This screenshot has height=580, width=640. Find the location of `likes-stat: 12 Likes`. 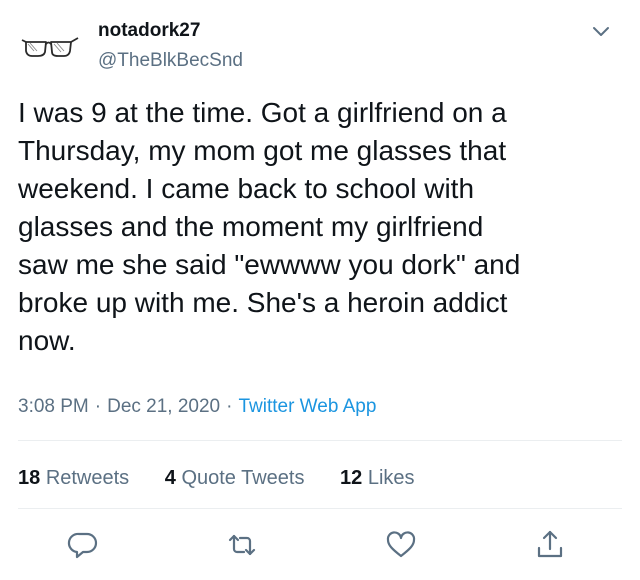

likes-stat: 12 Likes is located at coordinates (377, 478).